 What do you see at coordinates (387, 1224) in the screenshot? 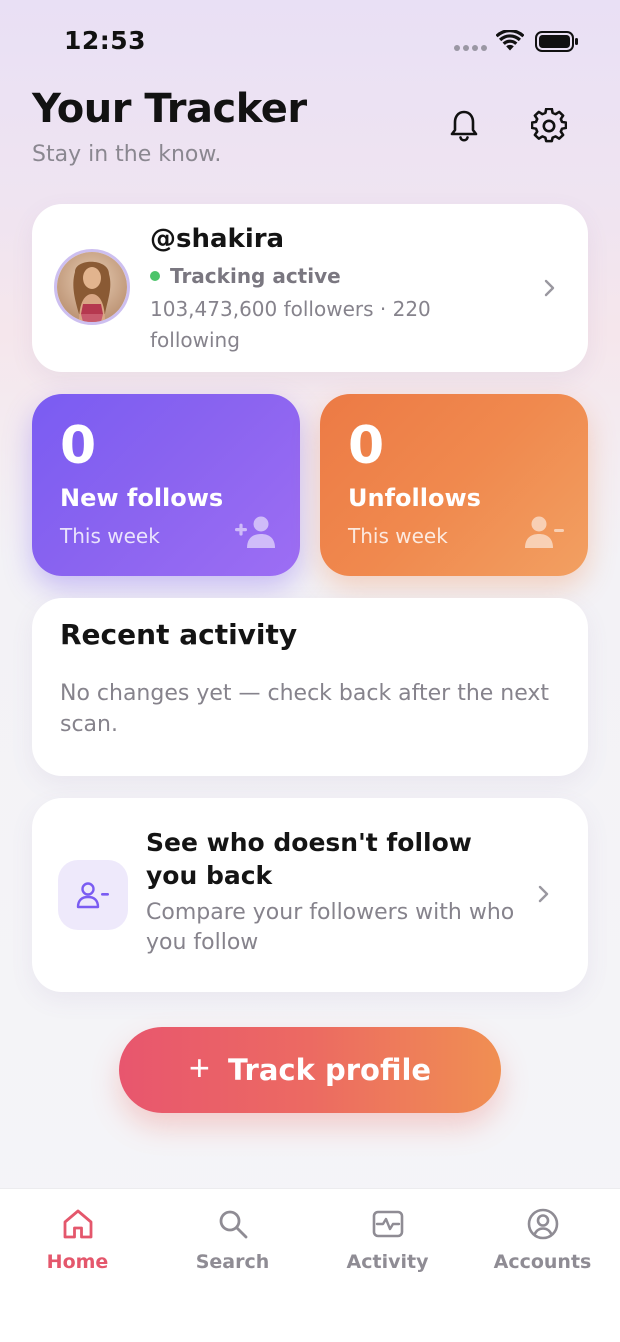
I see `activity-icon` at bounding box center [387, 1224].